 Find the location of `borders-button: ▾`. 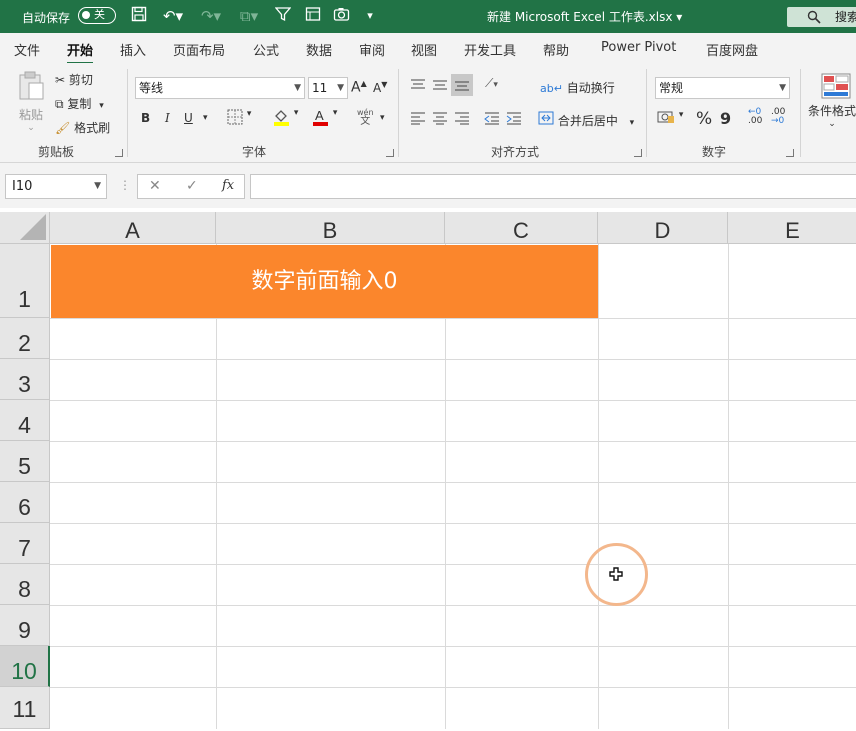

borders-button: ▾ is located at coordinates (239, 118).